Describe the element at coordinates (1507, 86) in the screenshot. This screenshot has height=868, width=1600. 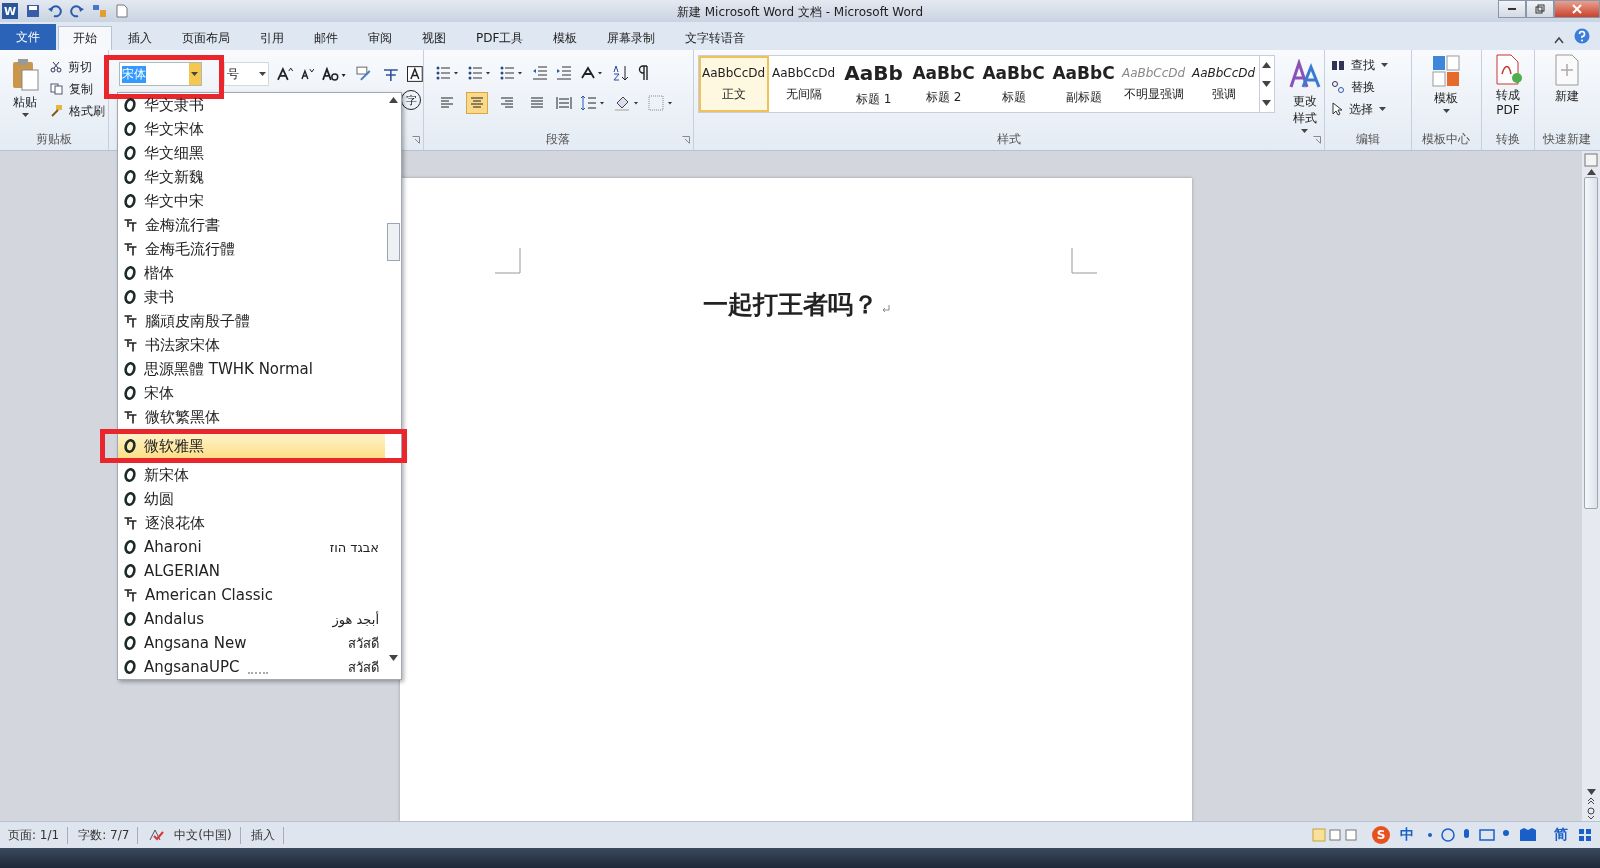
I see `convert-pdf-button: 转成PDF` at that location.